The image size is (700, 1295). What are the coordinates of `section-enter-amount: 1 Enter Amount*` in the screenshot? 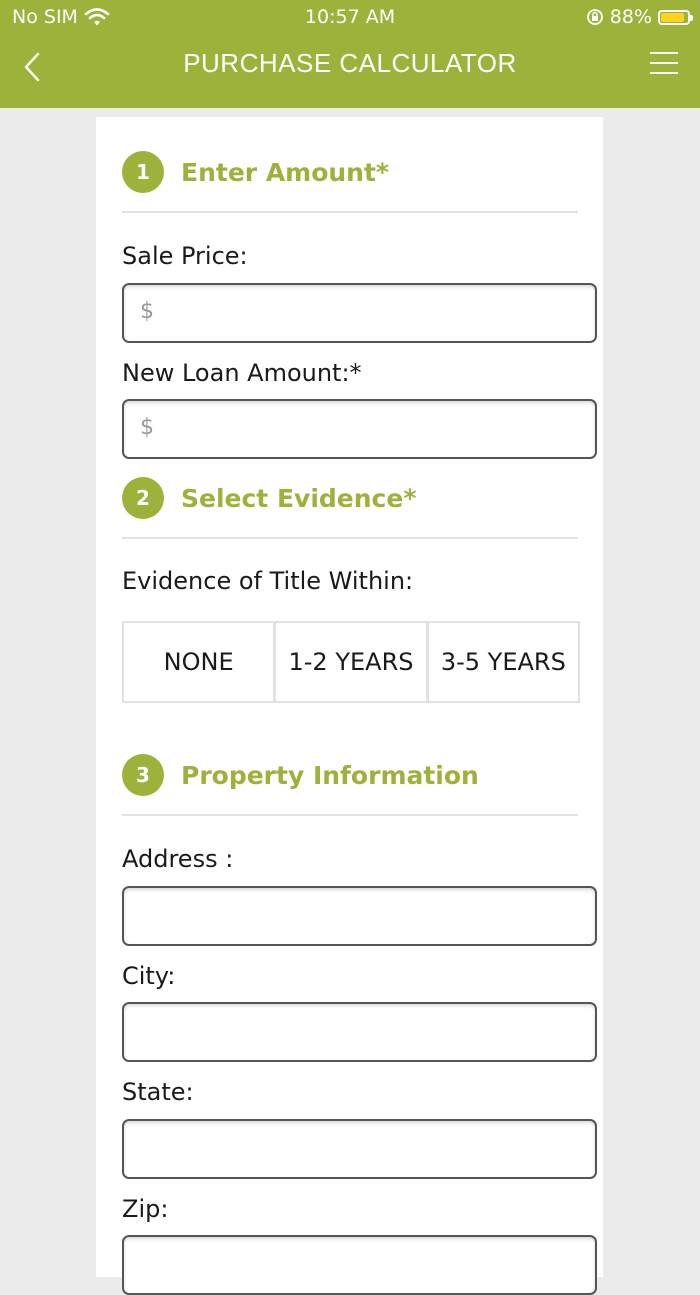 It's located at (255, 172).